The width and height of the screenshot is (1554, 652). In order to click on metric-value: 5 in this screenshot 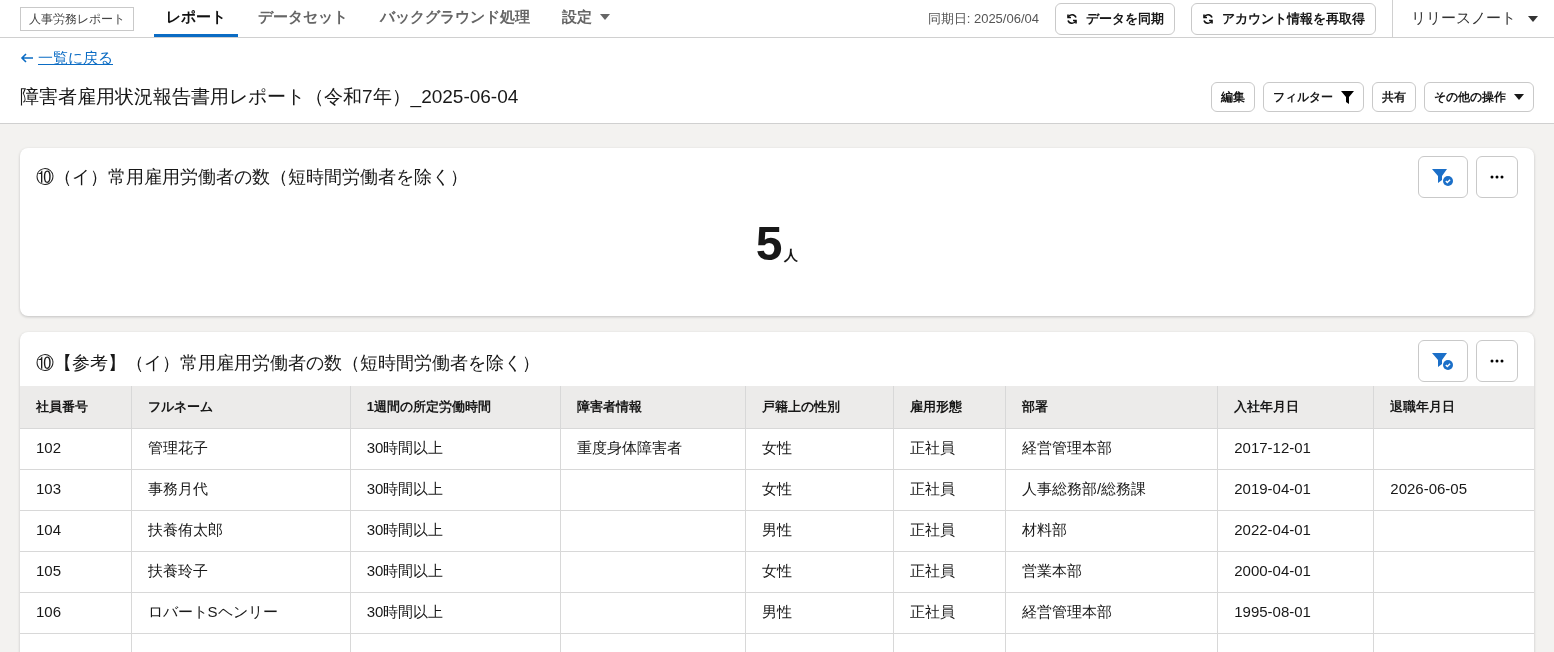, I will do `click(769, 244)`.